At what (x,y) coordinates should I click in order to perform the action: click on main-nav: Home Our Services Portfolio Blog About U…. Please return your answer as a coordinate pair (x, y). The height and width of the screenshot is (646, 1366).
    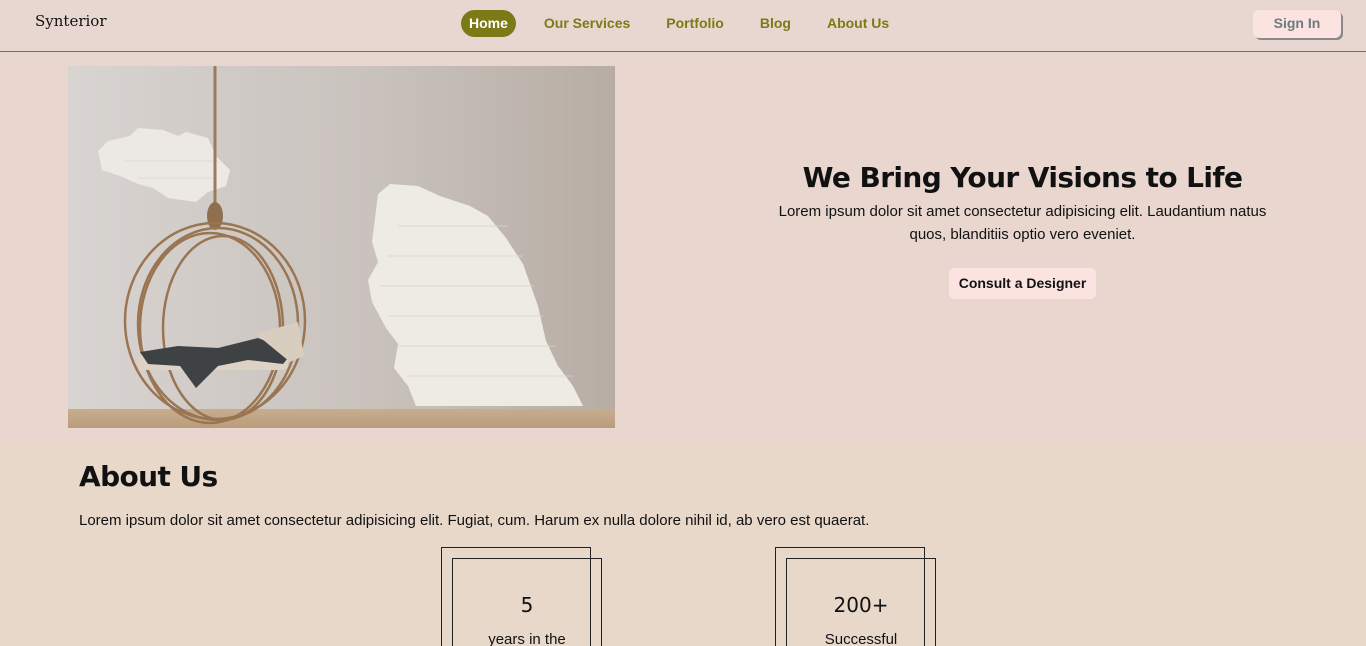
    Looking at the image, I should click on (693, 23).